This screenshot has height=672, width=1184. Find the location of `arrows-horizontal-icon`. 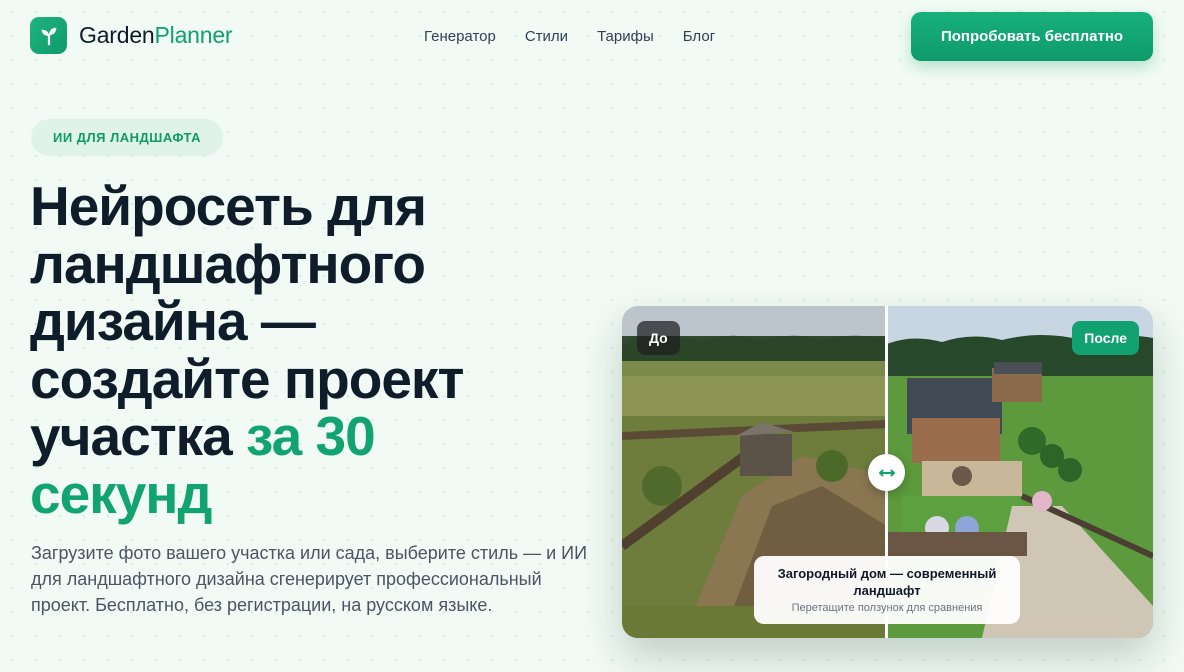

arrows-horizontal-icon is located at coordinates (886, 473).